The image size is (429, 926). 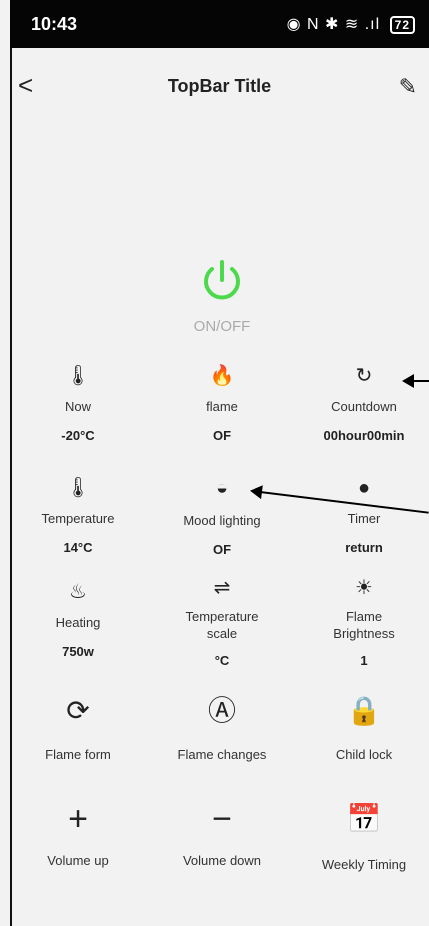 I want to click on grid-item-heating: ♨ Heating 750w, so click(x=78, y=620).